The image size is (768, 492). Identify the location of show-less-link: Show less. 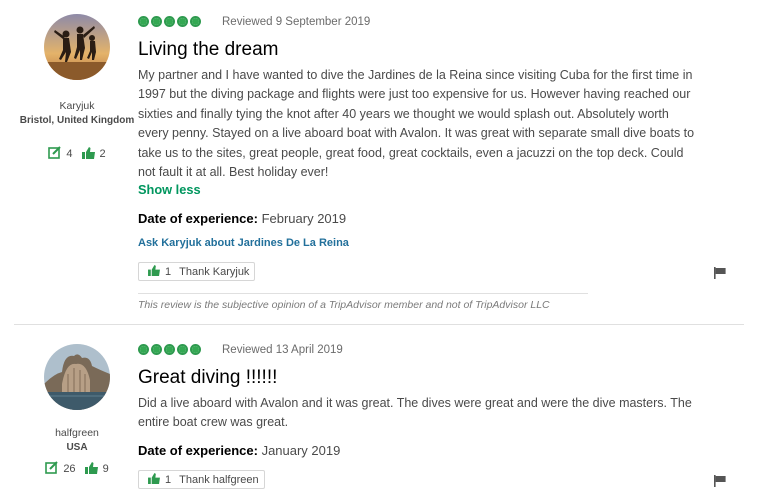
(169, 189).